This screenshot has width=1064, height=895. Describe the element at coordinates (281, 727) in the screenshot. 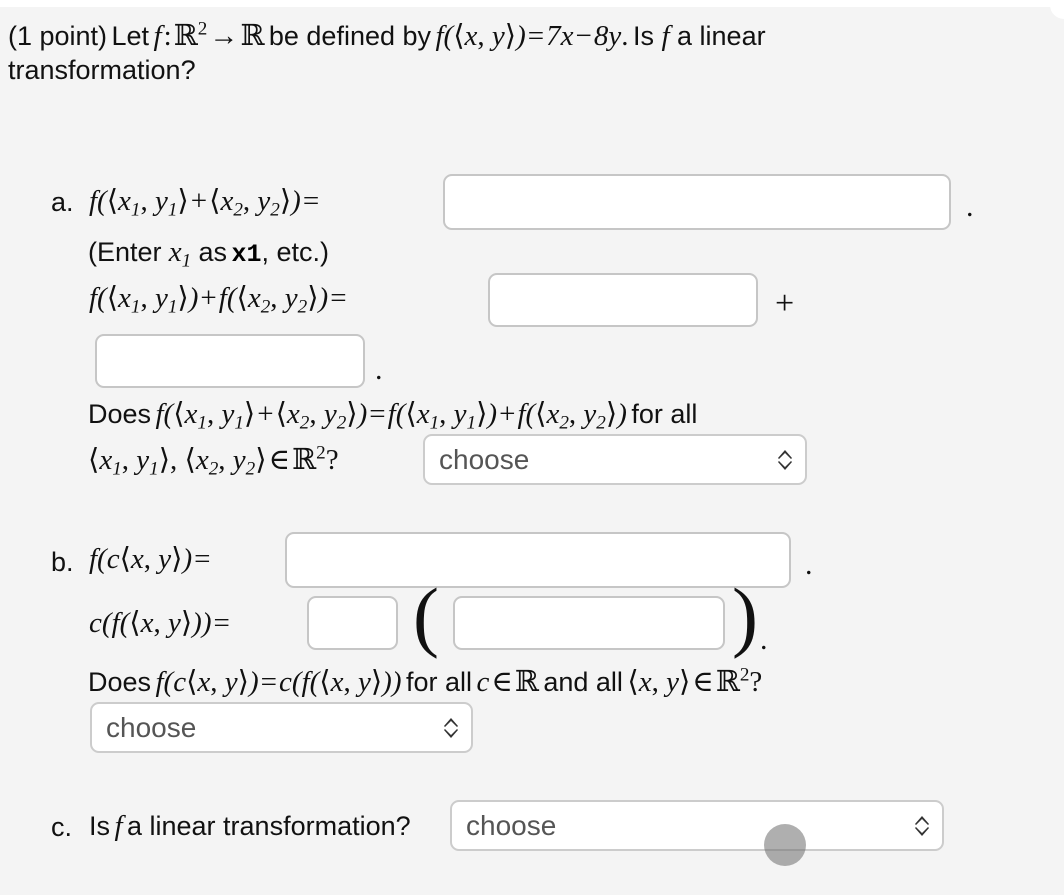

I see `part-b-answer-dropdown: choose` at that location.